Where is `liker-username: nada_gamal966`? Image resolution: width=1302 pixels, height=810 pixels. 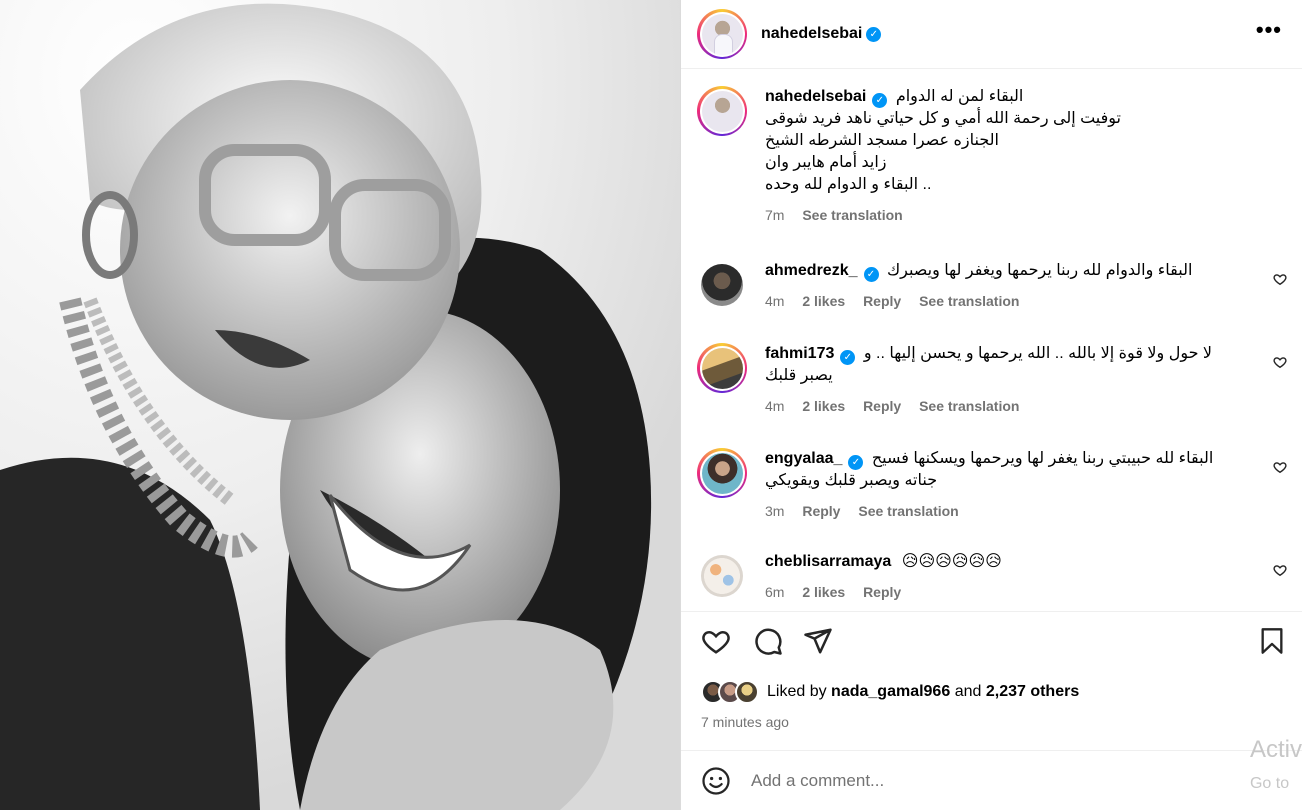
liker-username: nada_gamal966 is located at coordinates (890, 692).